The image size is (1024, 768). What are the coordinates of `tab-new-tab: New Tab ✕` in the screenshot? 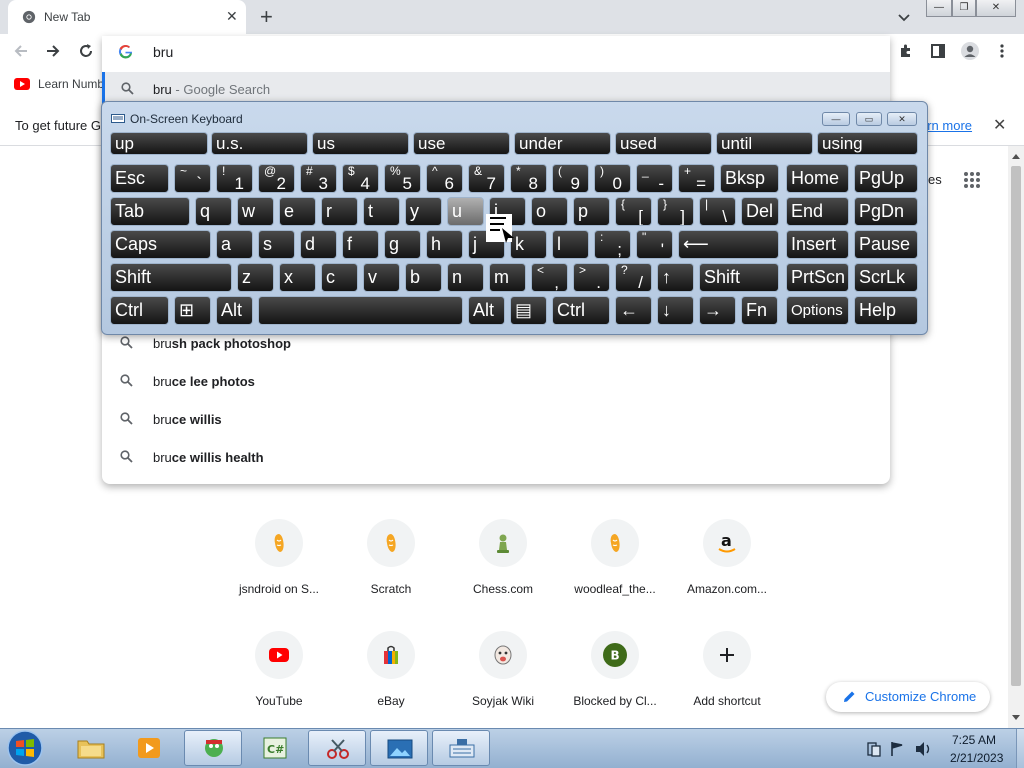 It's located at (127, 17).